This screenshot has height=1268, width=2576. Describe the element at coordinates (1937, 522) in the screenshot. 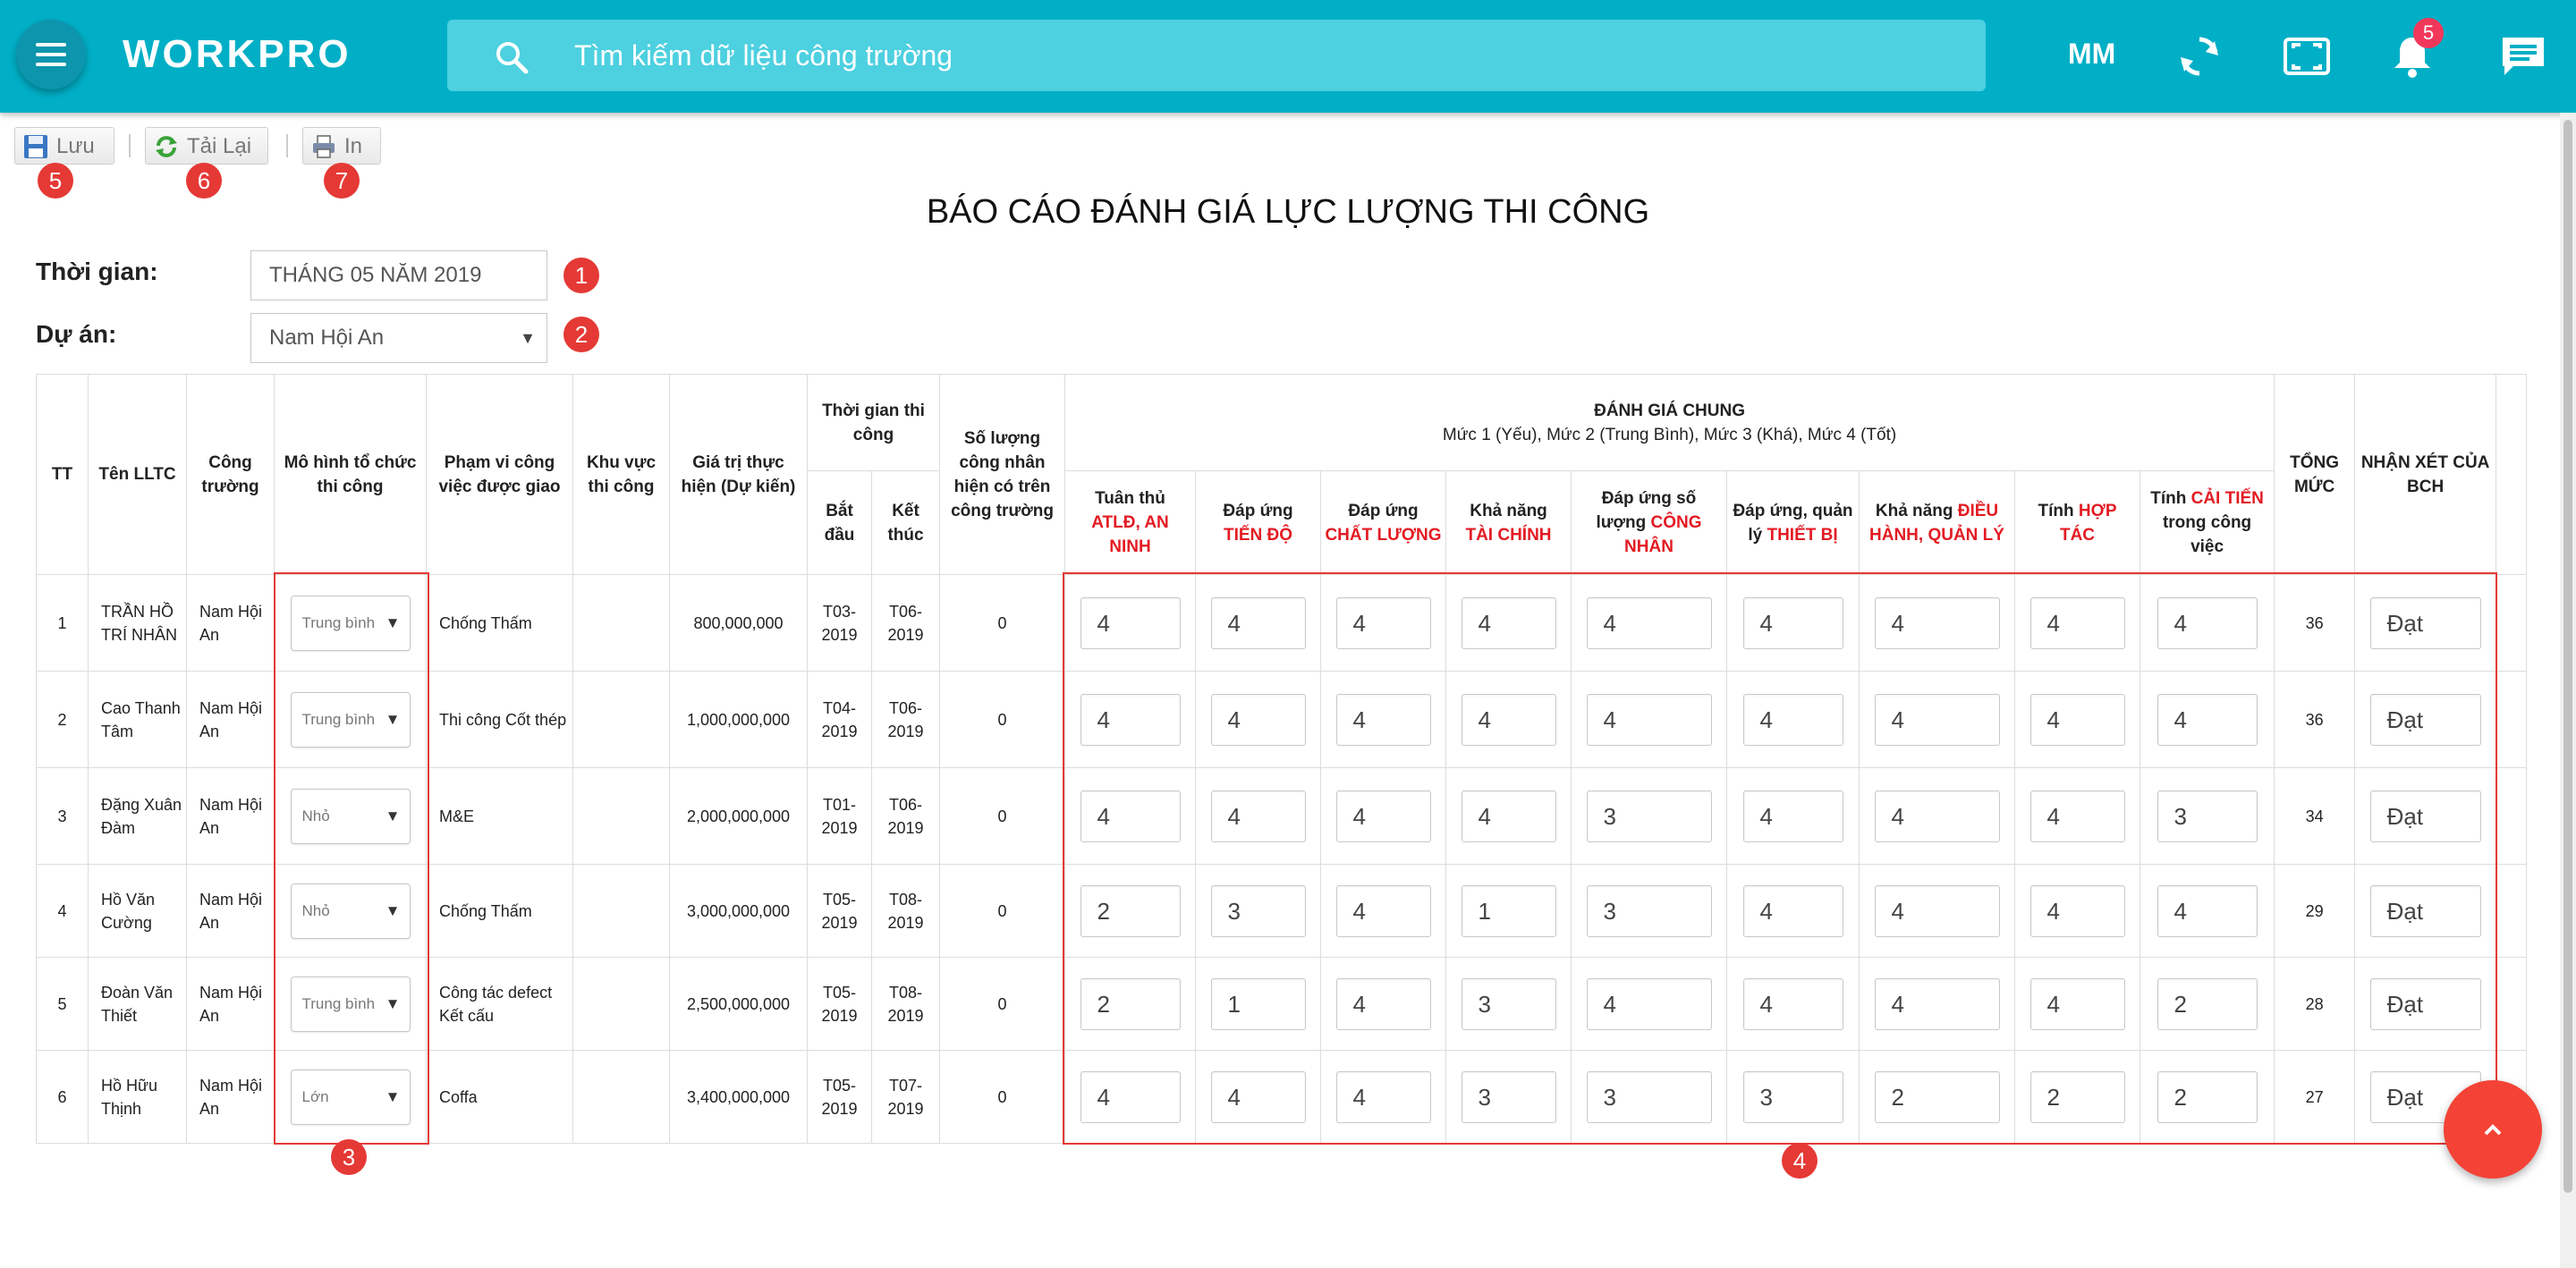

I see `header-criterion-7: Khả năng ĐIỀU HÀNH, QUẢN LÝ` at that location.